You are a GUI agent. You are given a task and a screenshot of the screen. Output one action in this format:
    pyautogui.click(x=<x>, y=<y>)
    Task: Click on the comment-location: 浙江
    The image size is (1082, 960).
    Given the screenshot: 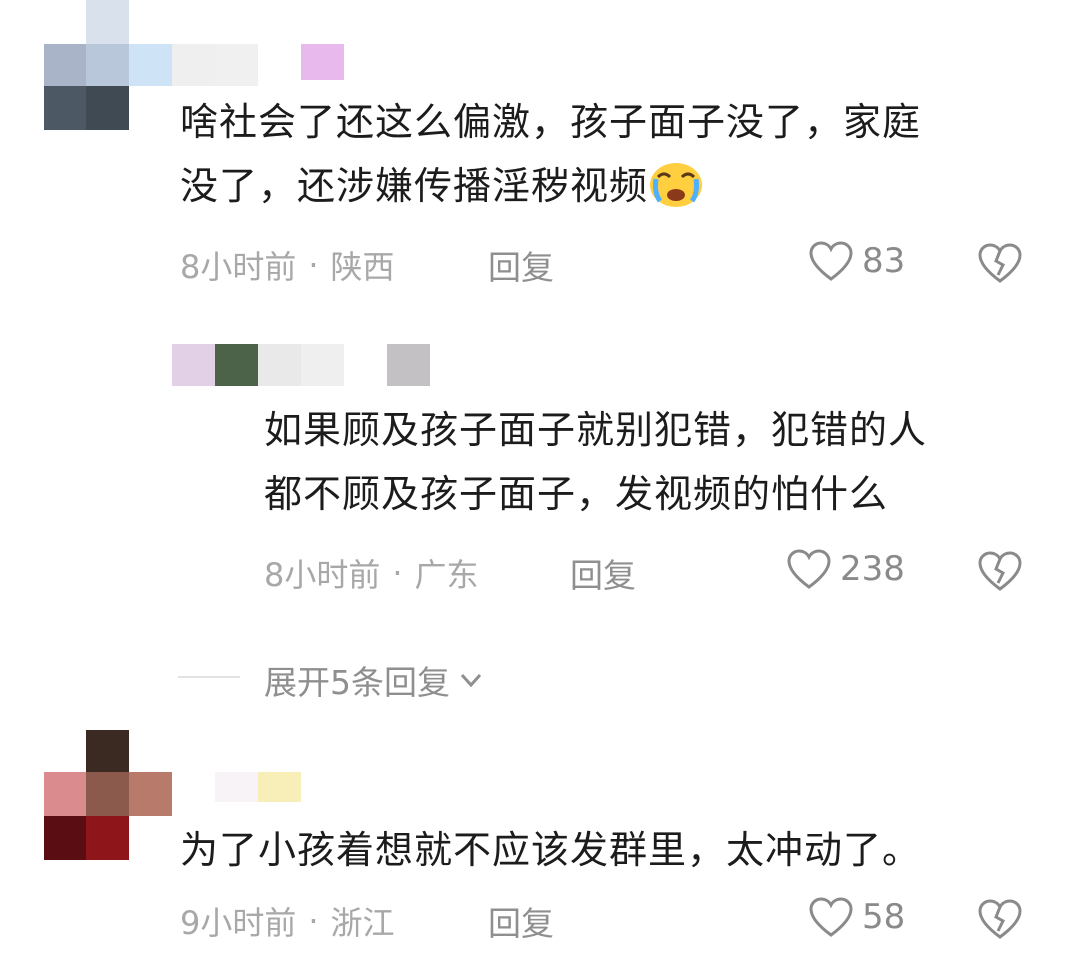 What is the action you would take?
    pyautogui.click(x=362, y=923)
    